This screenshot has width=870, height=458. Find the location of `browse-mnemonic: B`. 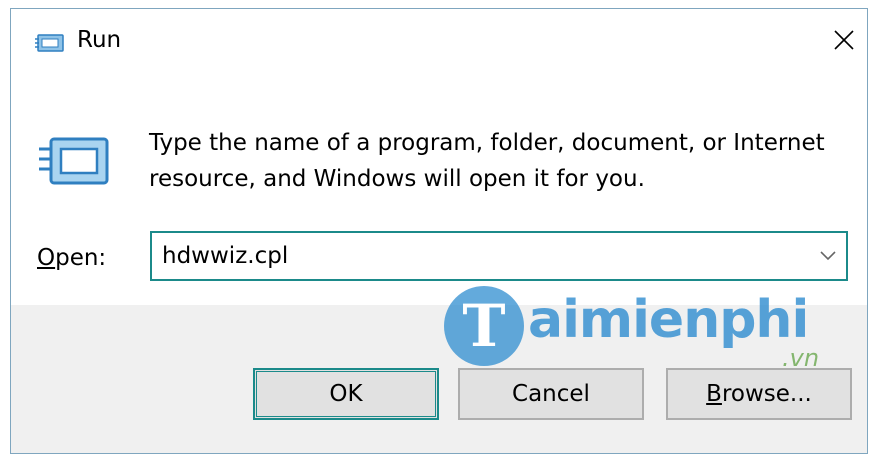

browse-mnemonic: B is located at coordinates (714, 394).